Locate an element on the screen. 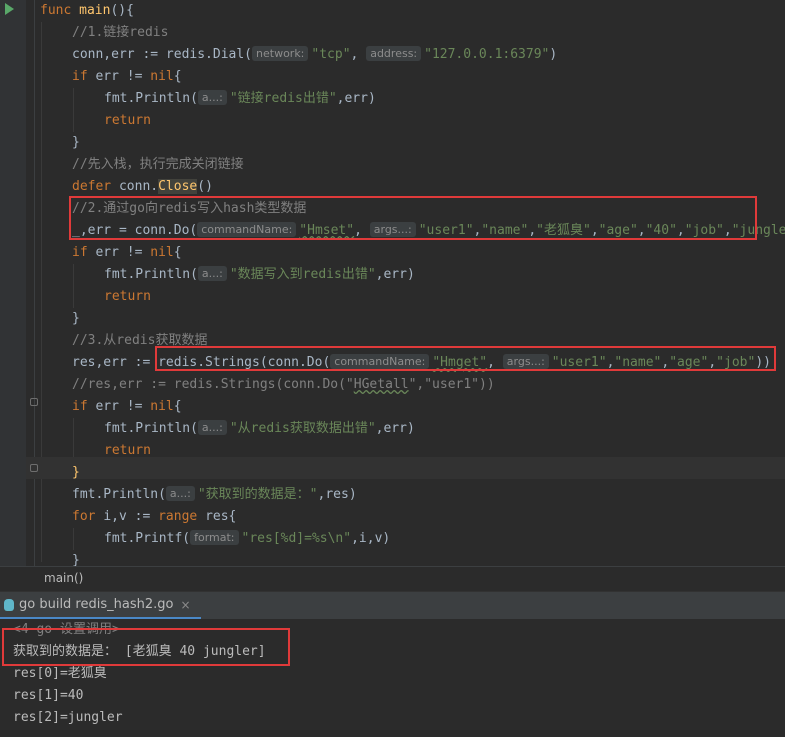  code-line: fmt.Println(a...: "数据写入到redis出错",err) is located at coordinates (259, 275).